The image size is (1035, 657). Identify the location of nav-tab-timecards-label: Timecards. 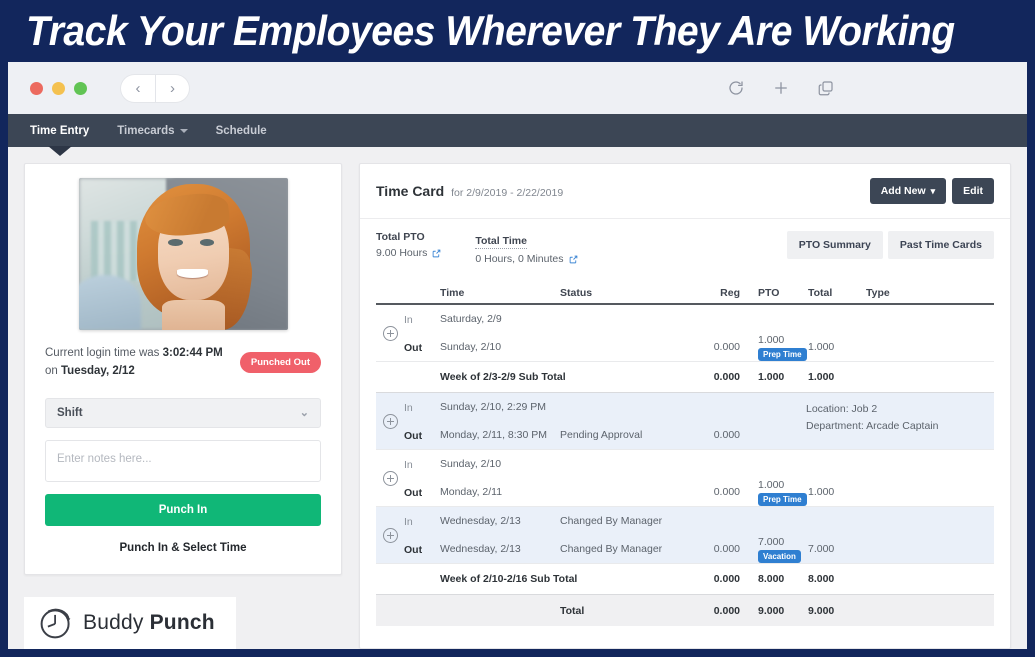
(146, 130).